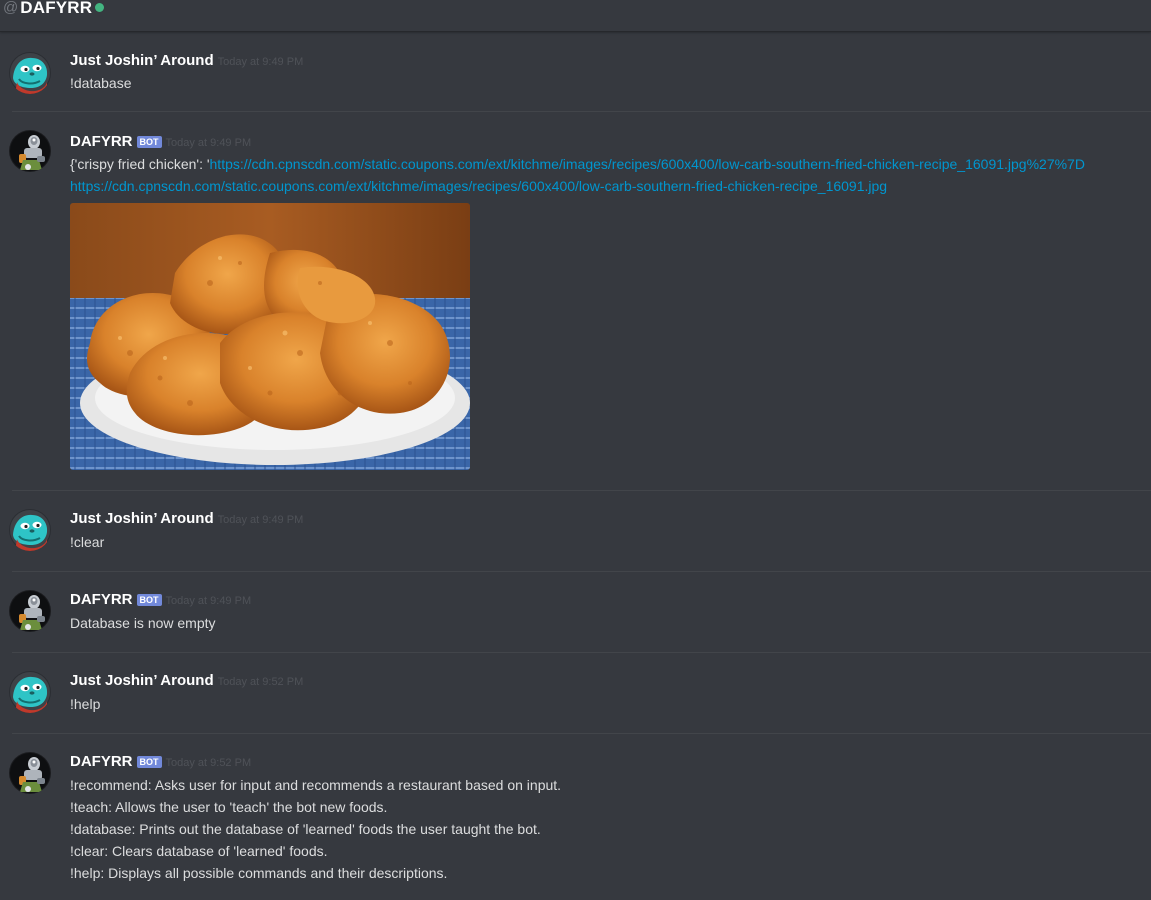 The height and width of the screenshot is (900, 1151). What do you see at coordinates (101, 83) in the screenshot?
I see `message-content: !database` at bounding box center [101, 83].